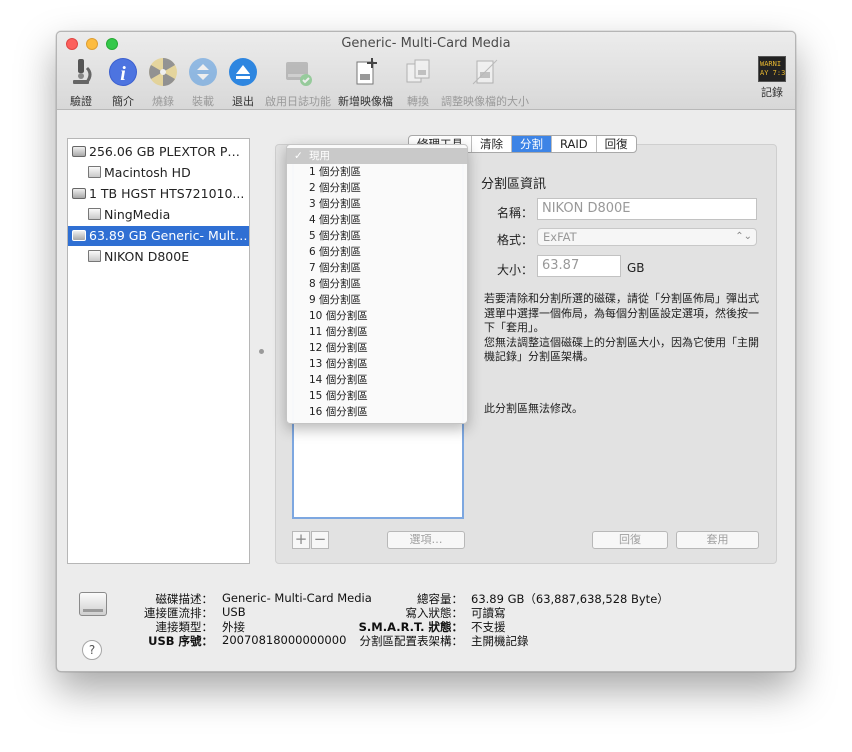  I want to click on menu-item-7: 7 個分割區, so click(377, 268).